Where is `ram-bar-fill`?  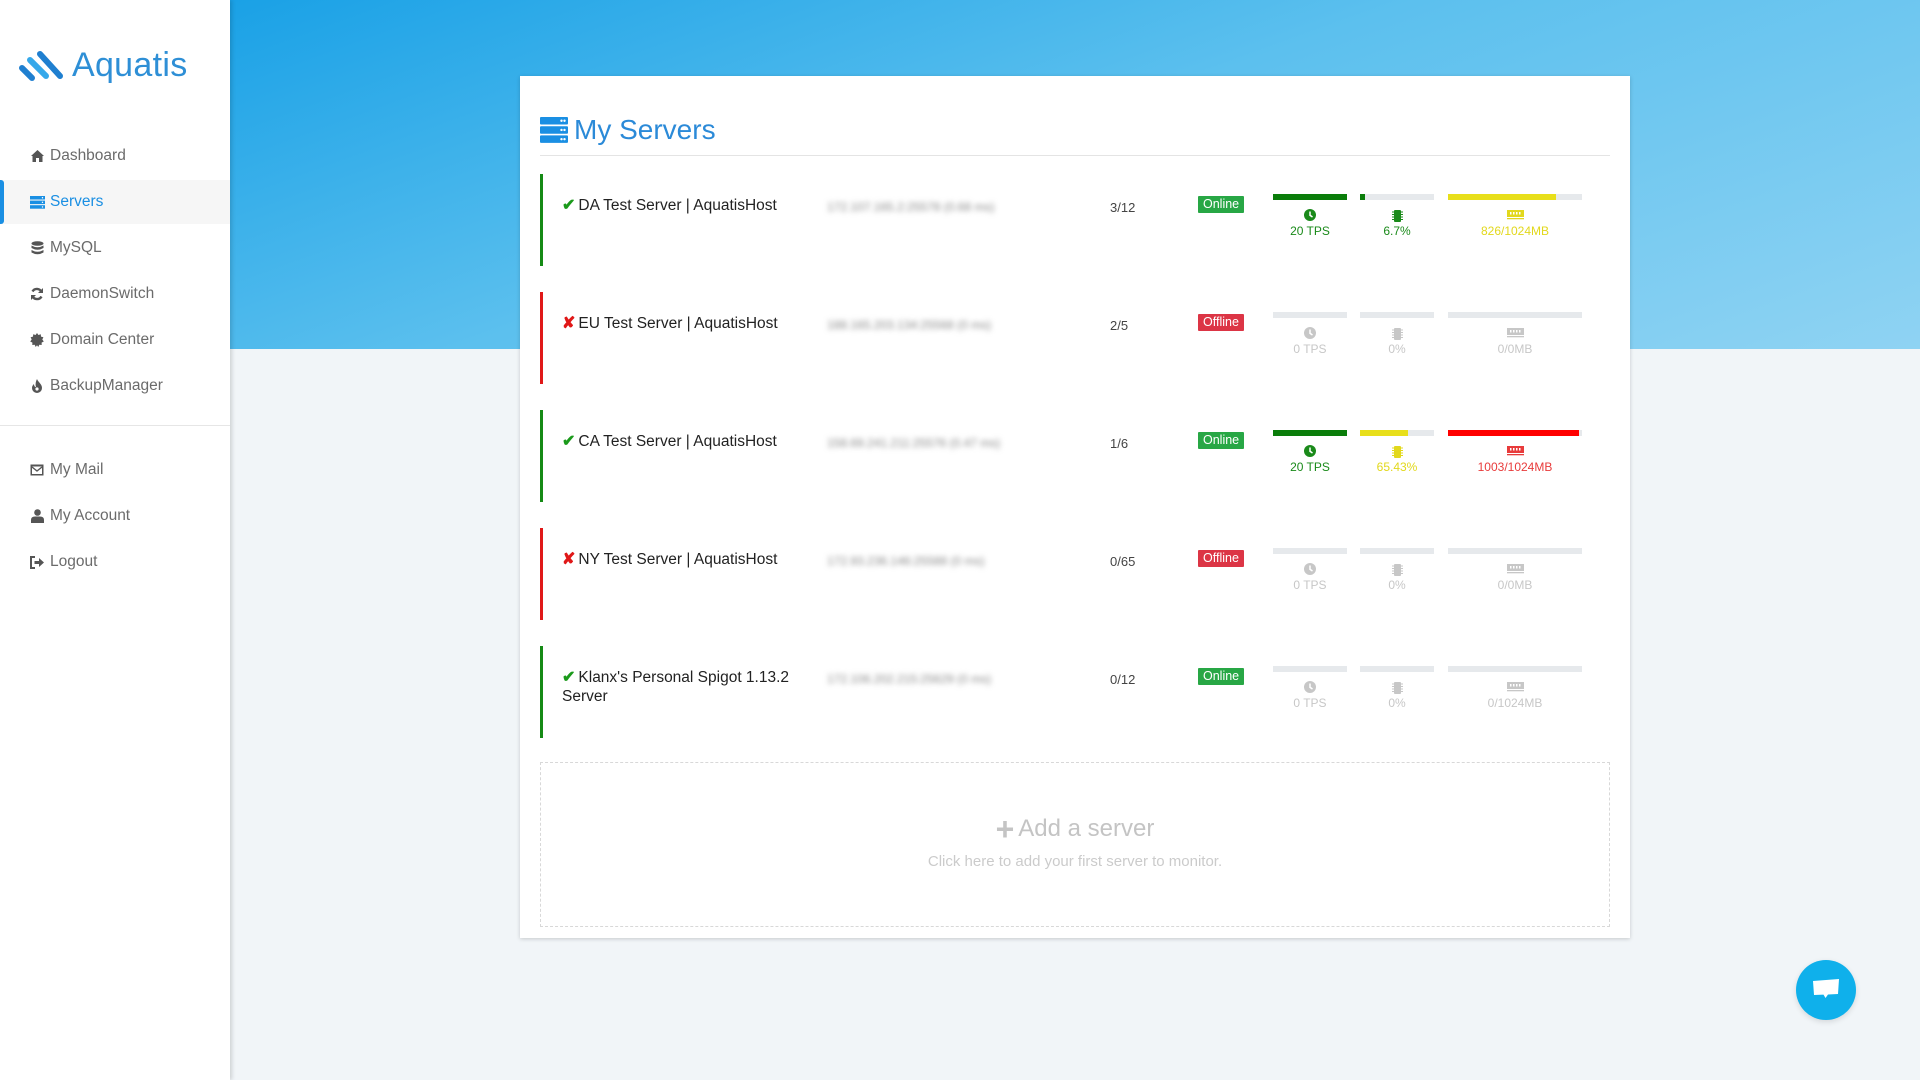 ram-bar-fill is located at coordinates (1502, 197).